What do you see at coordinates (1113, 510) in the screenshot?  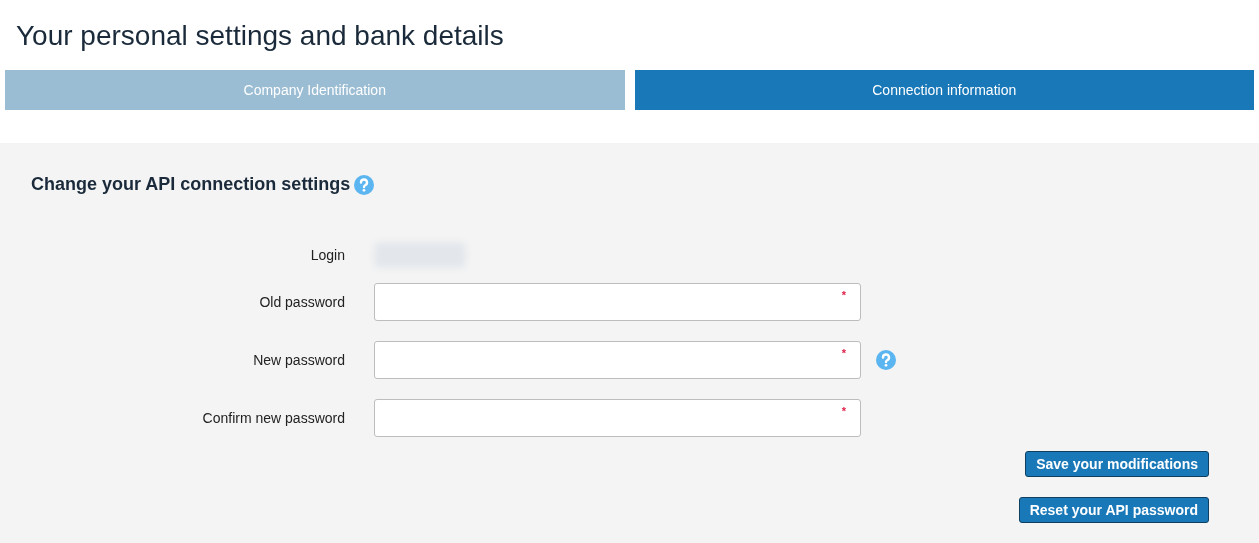 I see `action-button: Reset your API password` at bounding box center [1113, 510].